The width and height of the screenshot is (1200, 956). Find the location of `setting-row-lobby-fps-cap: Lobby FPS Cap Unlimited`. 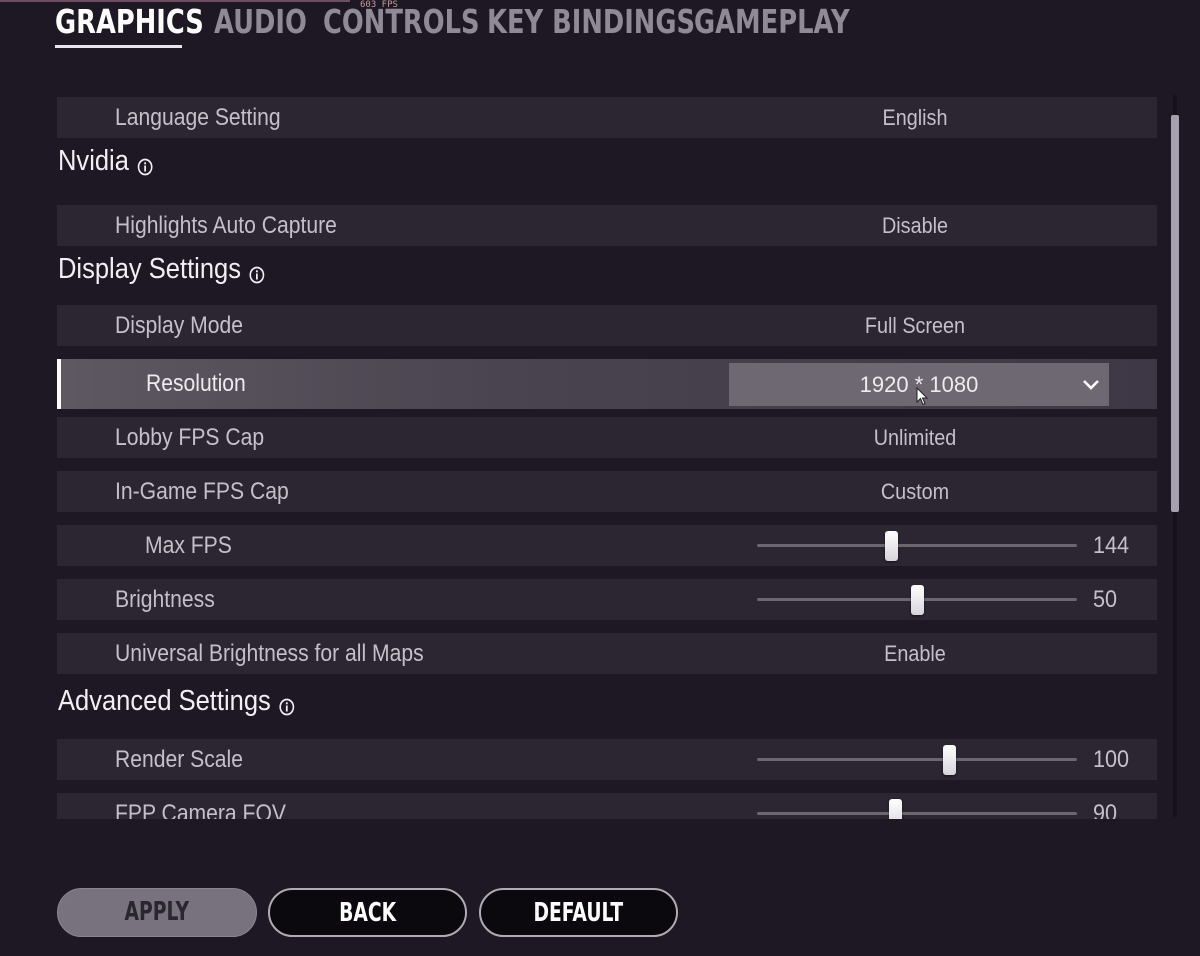

setting-row-lobby-fps-cap: Lobby FPS Cap Unlimited is located at coordinates (607, 437).